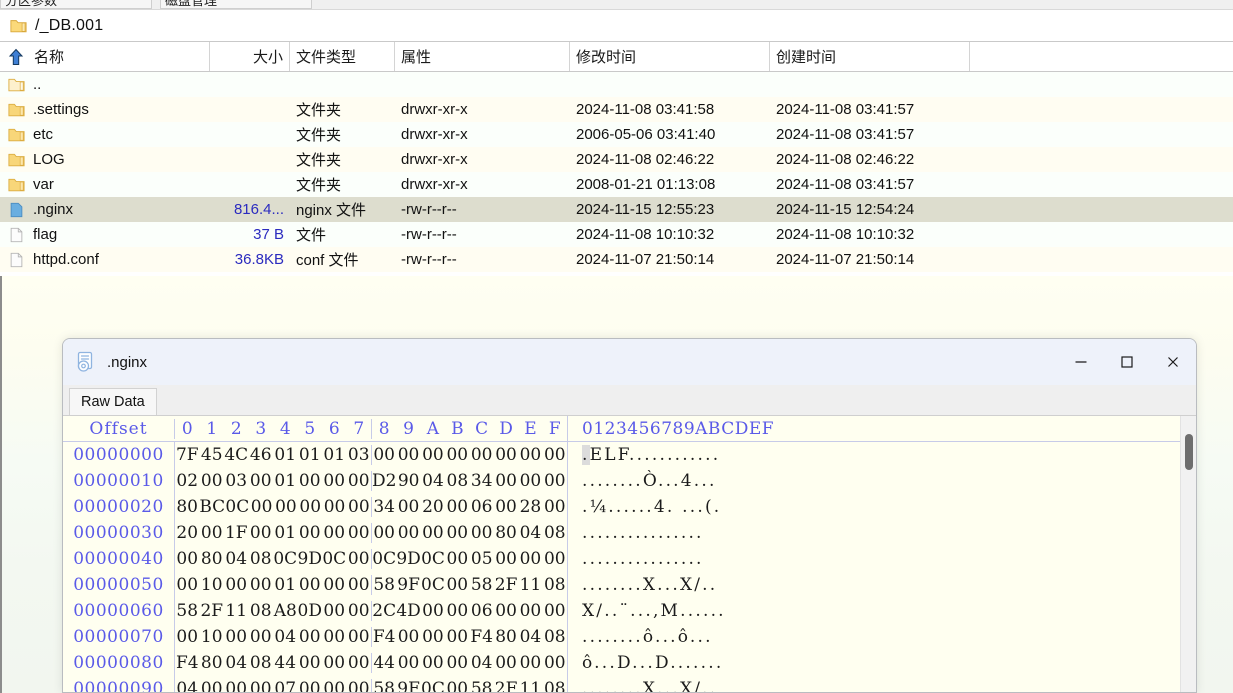  Describe the element at coordinates (342, 56) in the screenshot. I see `column-header-type: 文件类型` at that location.